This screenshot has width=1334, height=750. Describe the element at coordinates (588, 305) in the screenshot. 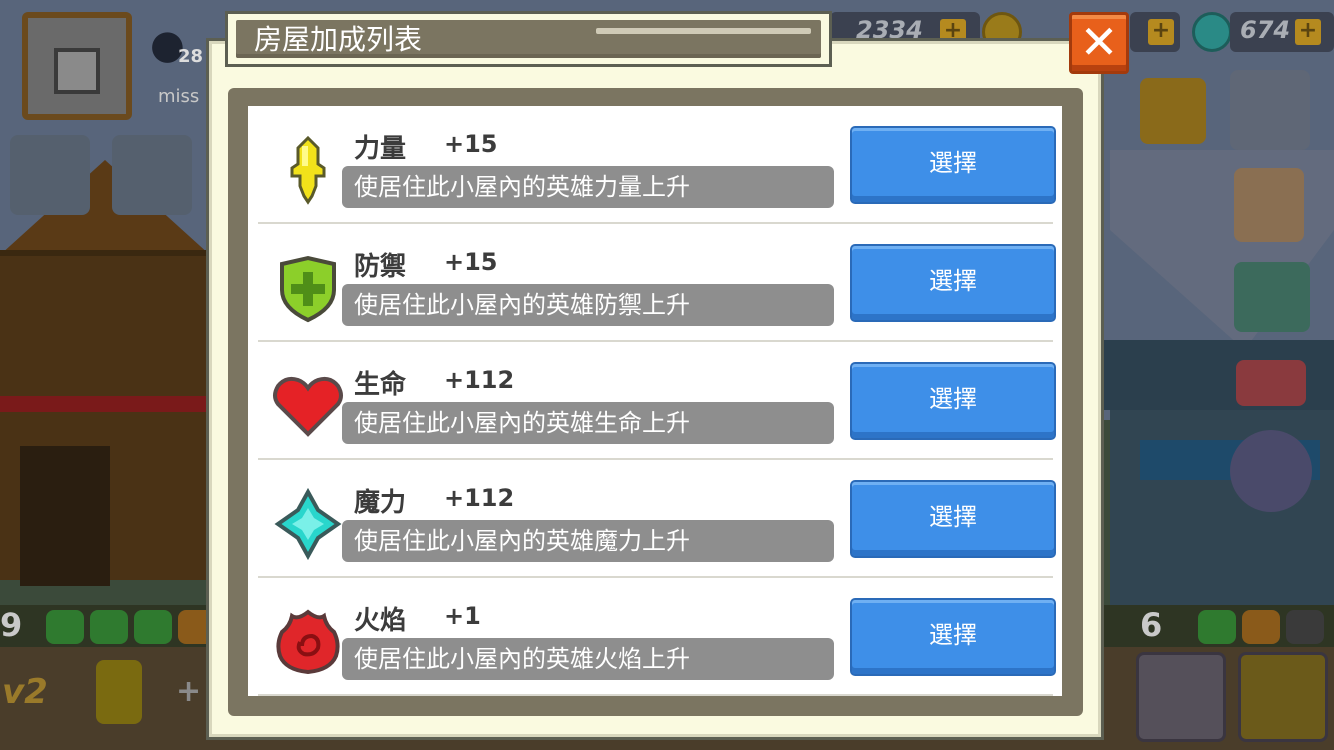

I see `stat-description: 使居住此小屋內的英雄防禦上升` at that location.